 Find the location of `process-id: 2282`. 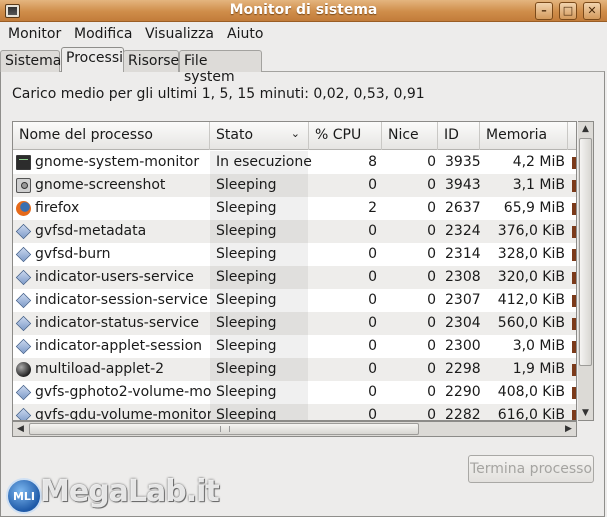

process-id: 2282 is located at coordinates (463, 414).